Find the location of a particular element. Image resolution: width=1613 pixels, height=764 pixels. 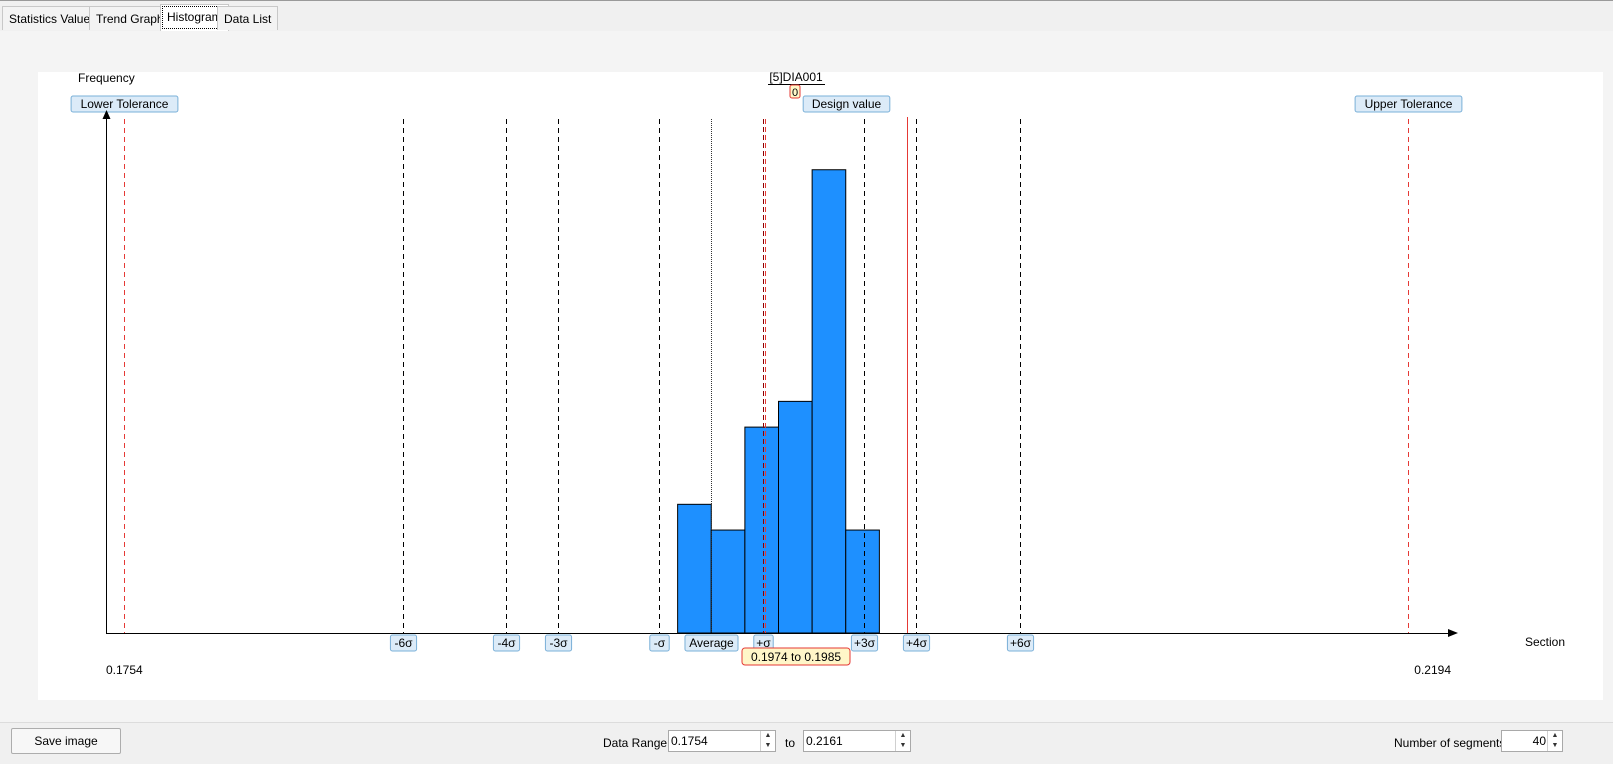

x-min-label: 0.1754 is located at coordinates (124, 670).